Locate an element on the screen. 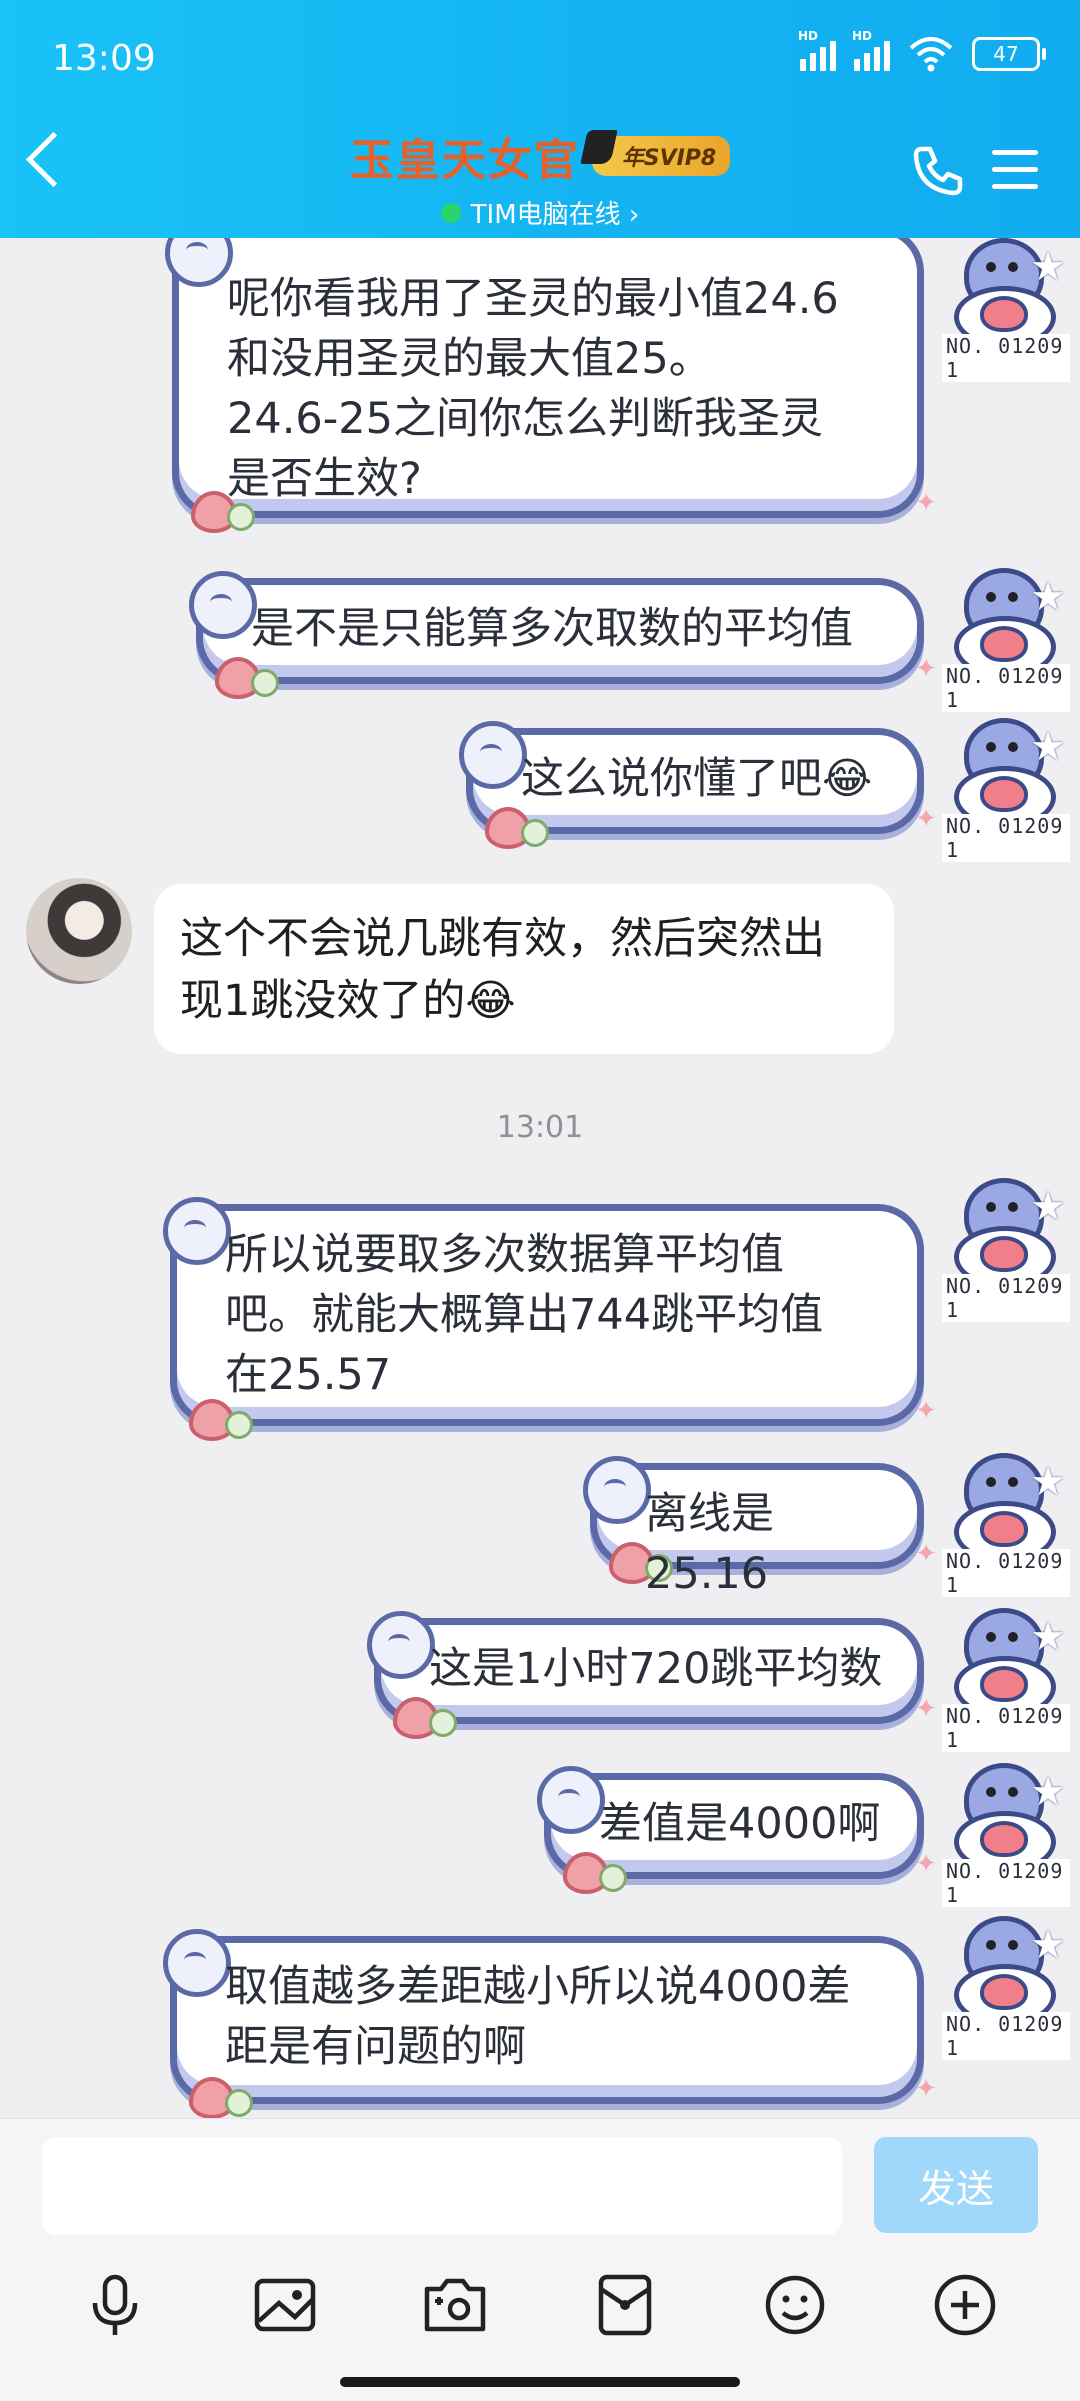  message-bubble: ✦ 所以说要取多次数据算平均值 吧。就能大概算出744跳平均值 在25.57 is located at coordinates (550, 1319).